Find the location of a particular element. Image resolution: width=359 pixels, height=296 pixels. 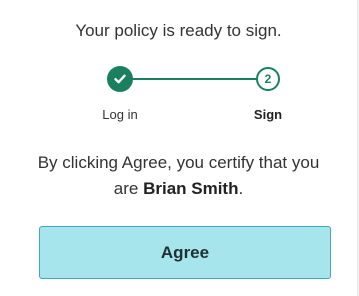

page-title: Your policy is ready to sign. is located at coordinates (178, 30).